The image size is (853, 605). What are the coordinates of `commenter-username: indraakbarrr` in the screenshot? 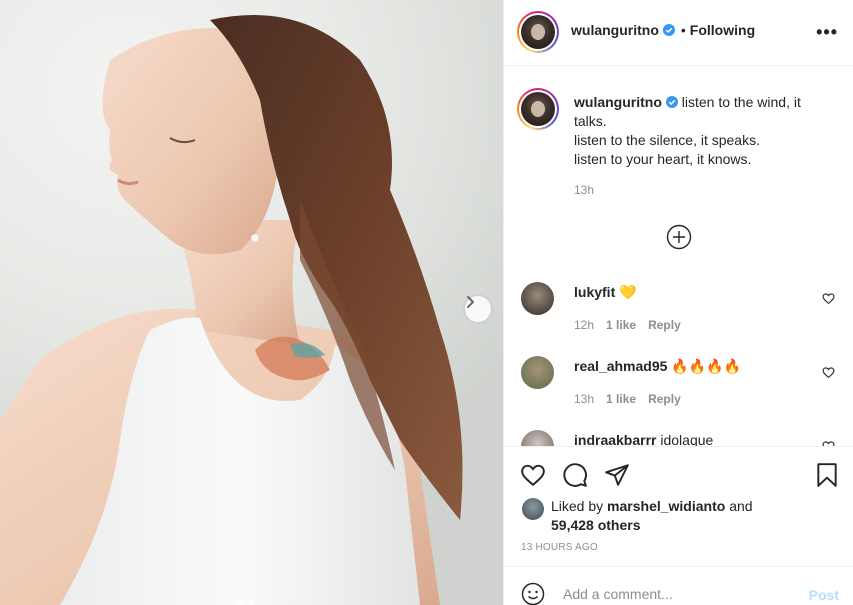 It's located at (615, 439).